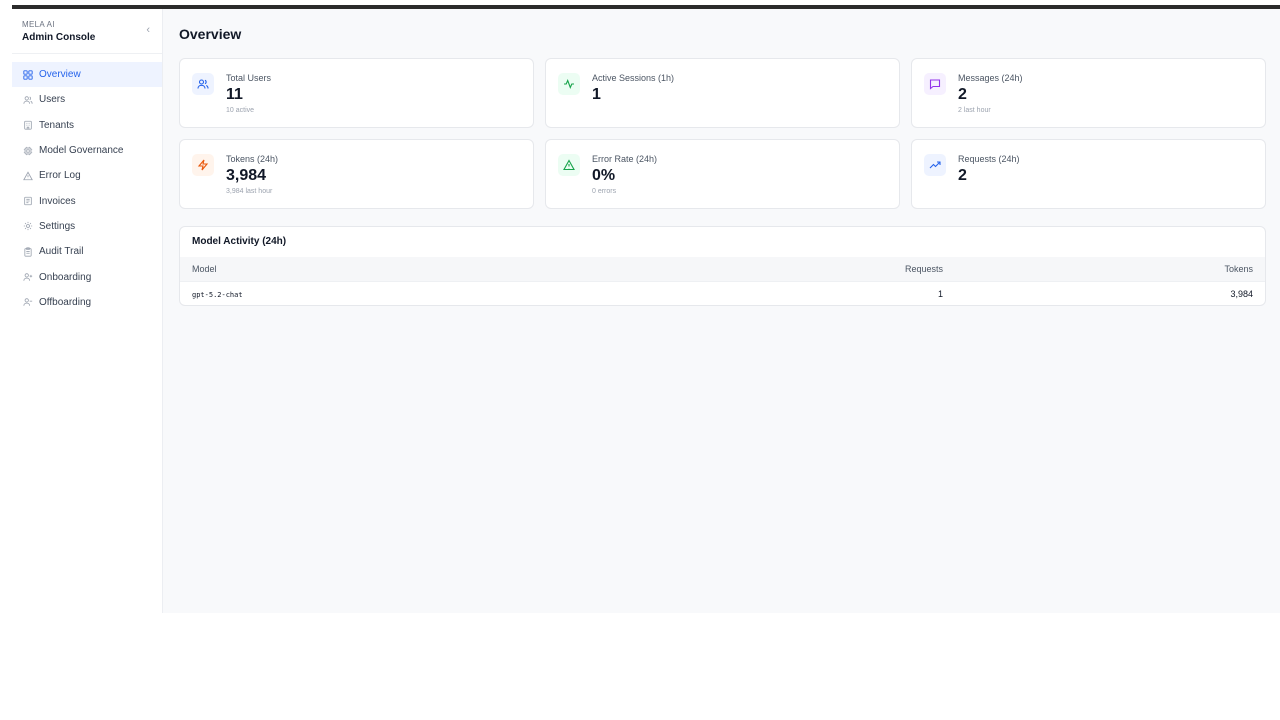 The width and height of the screenshot is (1280, 720). I want to click on sidebar-item-offboarding: Offboarding, so click(87, 302).